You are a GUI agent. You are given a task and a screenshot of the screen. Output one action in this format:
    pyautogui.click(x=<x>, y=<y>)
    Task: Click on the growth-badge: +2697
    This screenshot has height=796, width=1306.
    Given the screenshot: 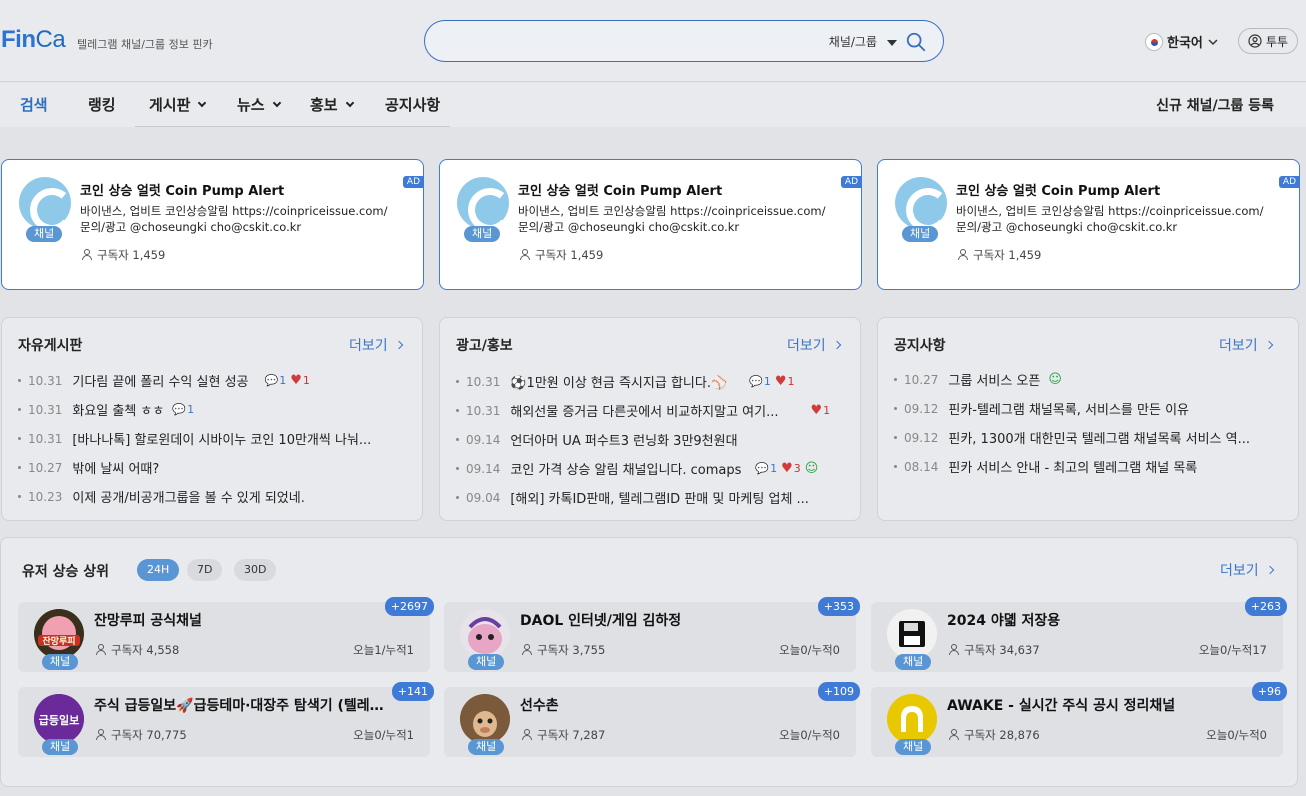 What is the action you would take?
    pyautogui.click(x=409, y=606)
    